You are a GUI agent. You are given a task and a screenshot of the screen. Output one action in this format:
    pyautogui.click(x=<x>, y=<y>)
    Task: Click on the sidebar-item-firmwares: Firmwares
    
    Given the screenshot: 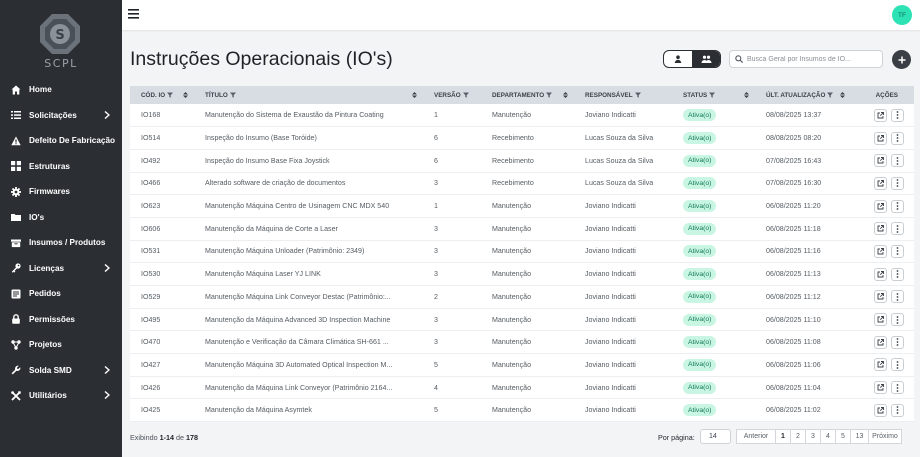 What is the action you would take?
    pyautogui.click(x=61, y=192)
    